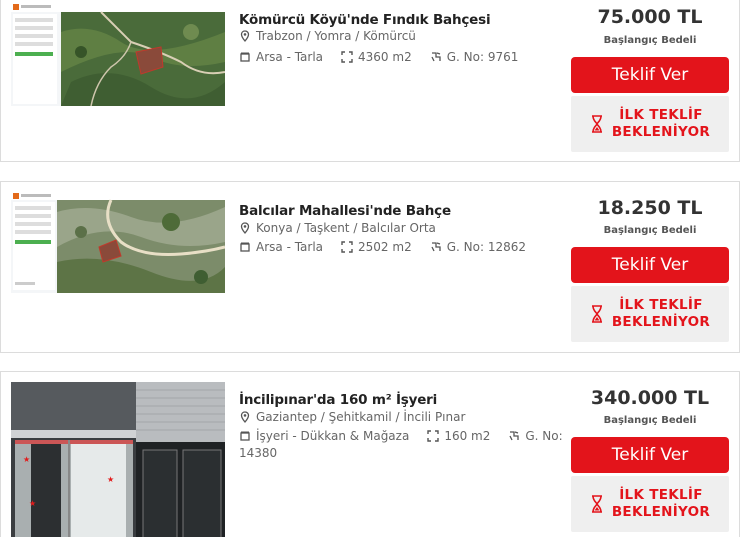  I want to click on listing-details: Arsa - Tarla 2502 m2 G. No: 12862, so click(382, 247).